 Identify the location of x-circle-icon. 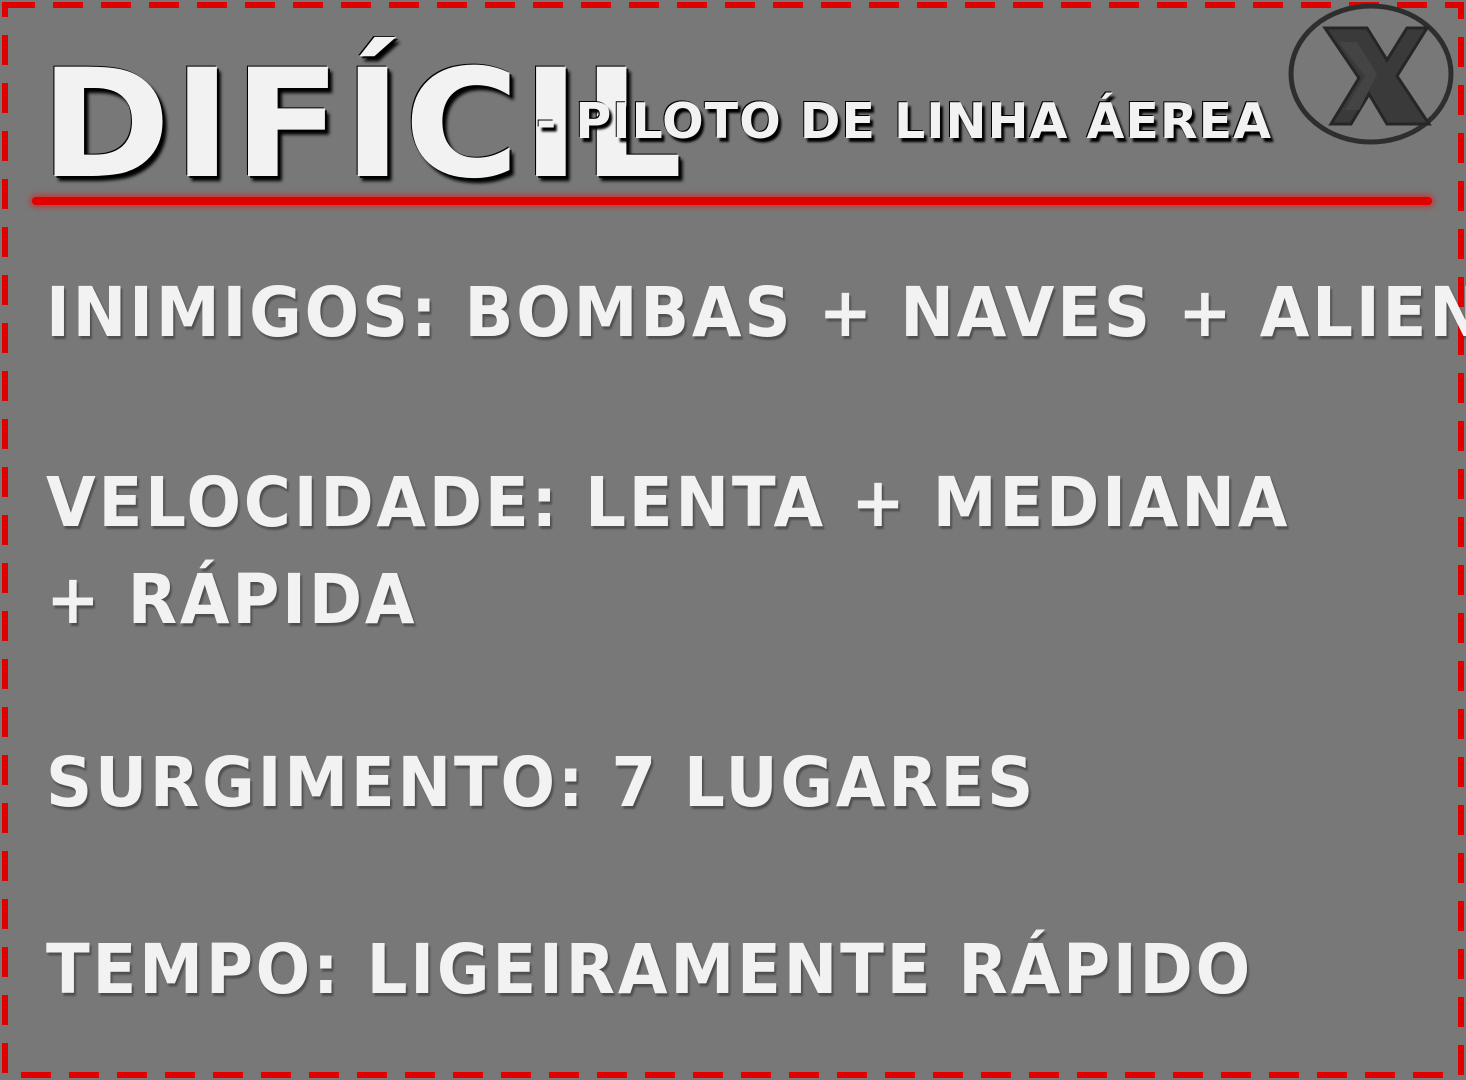
(1371, 76).